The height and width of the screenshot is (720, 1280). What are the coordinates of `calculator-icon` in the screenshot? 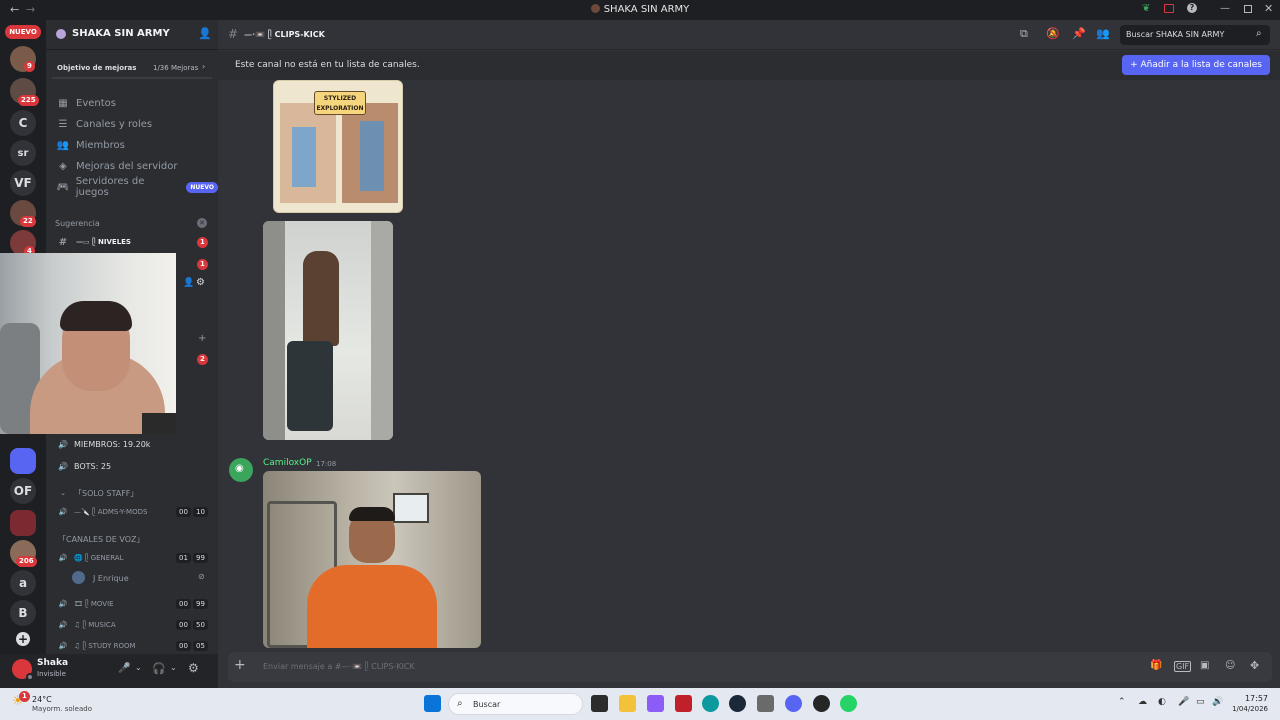 It's located at (765, 703).